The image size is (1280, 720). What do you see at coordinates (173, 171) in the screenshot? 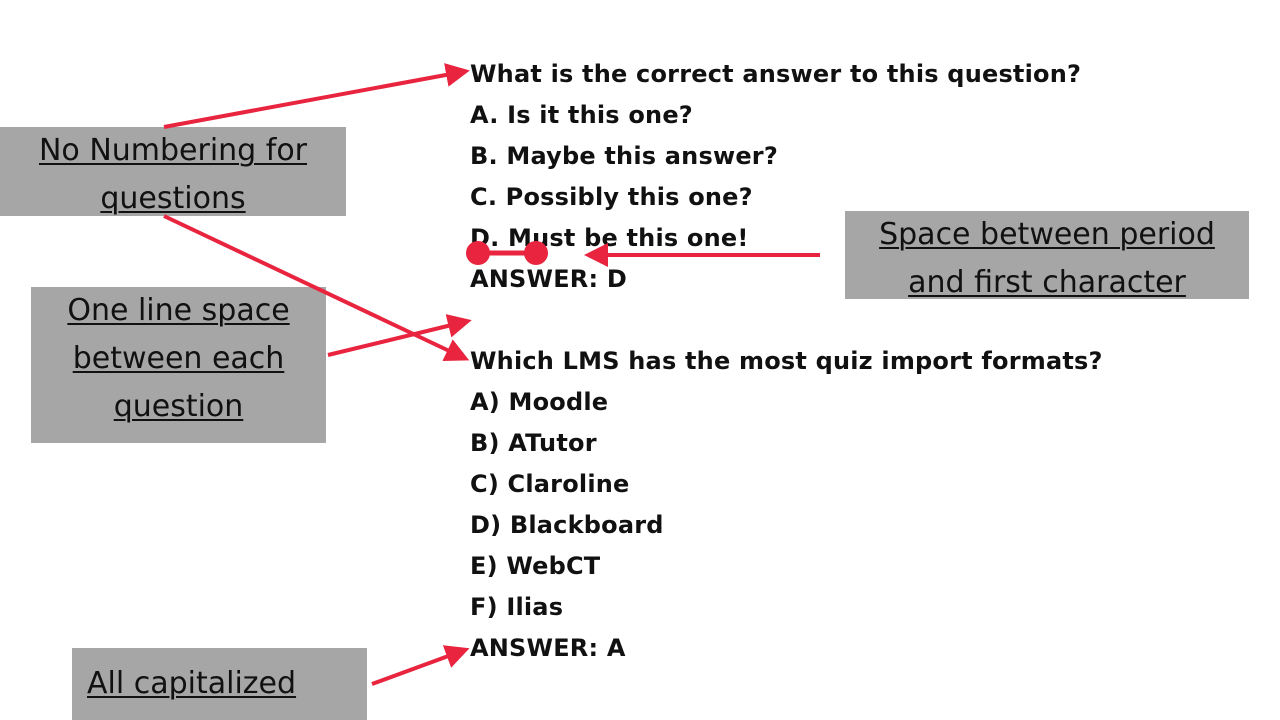
I see `note-no-numbering: No Numbering for questions` at bounding box center [173, 171].